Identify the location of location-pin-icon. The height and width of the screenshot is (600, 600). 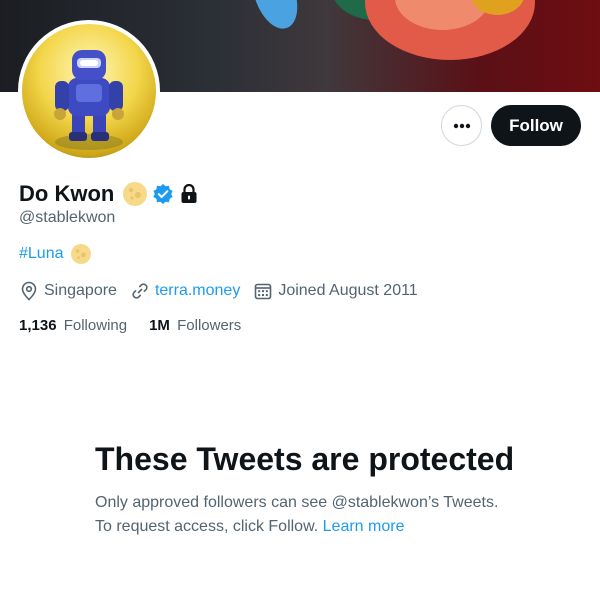
(29, 291).